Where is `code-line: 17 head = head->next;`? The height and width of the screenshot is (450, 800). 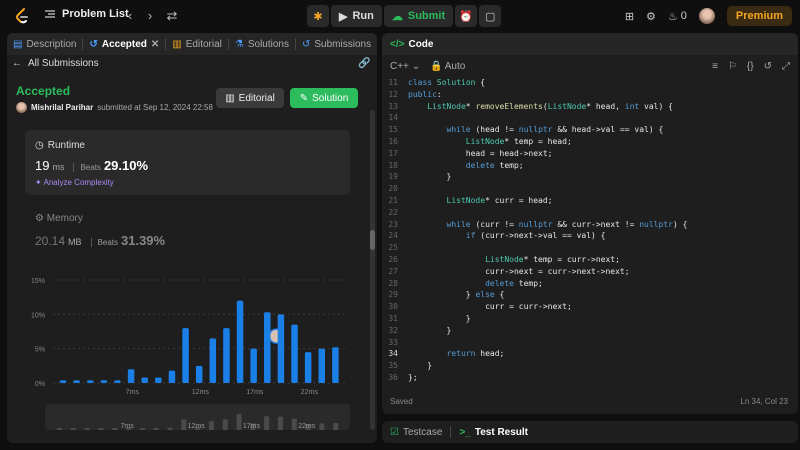
code-line: 17 head = head->next; is located at coordinates (587, 154).